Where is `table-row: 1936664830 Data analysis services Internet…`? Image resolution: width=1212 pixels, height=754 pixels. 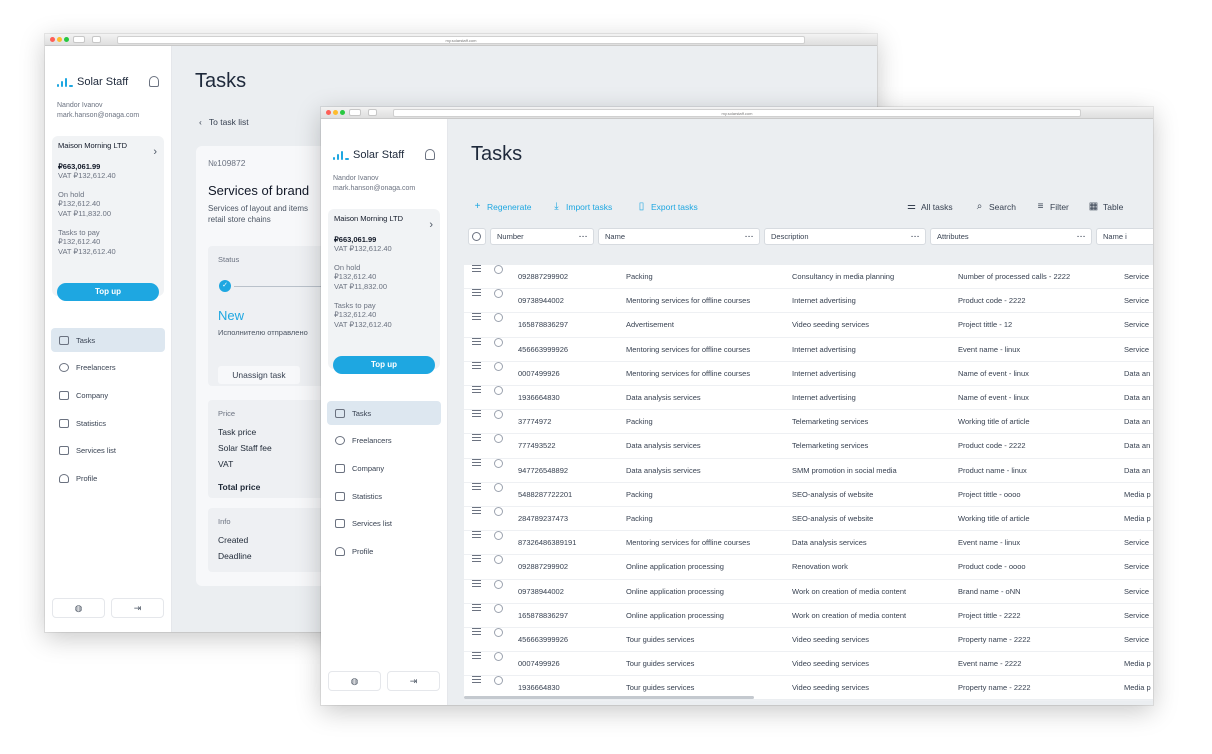 table-row: 1936664830 Data analysis services Internet… is located at coordinates (808, 398).